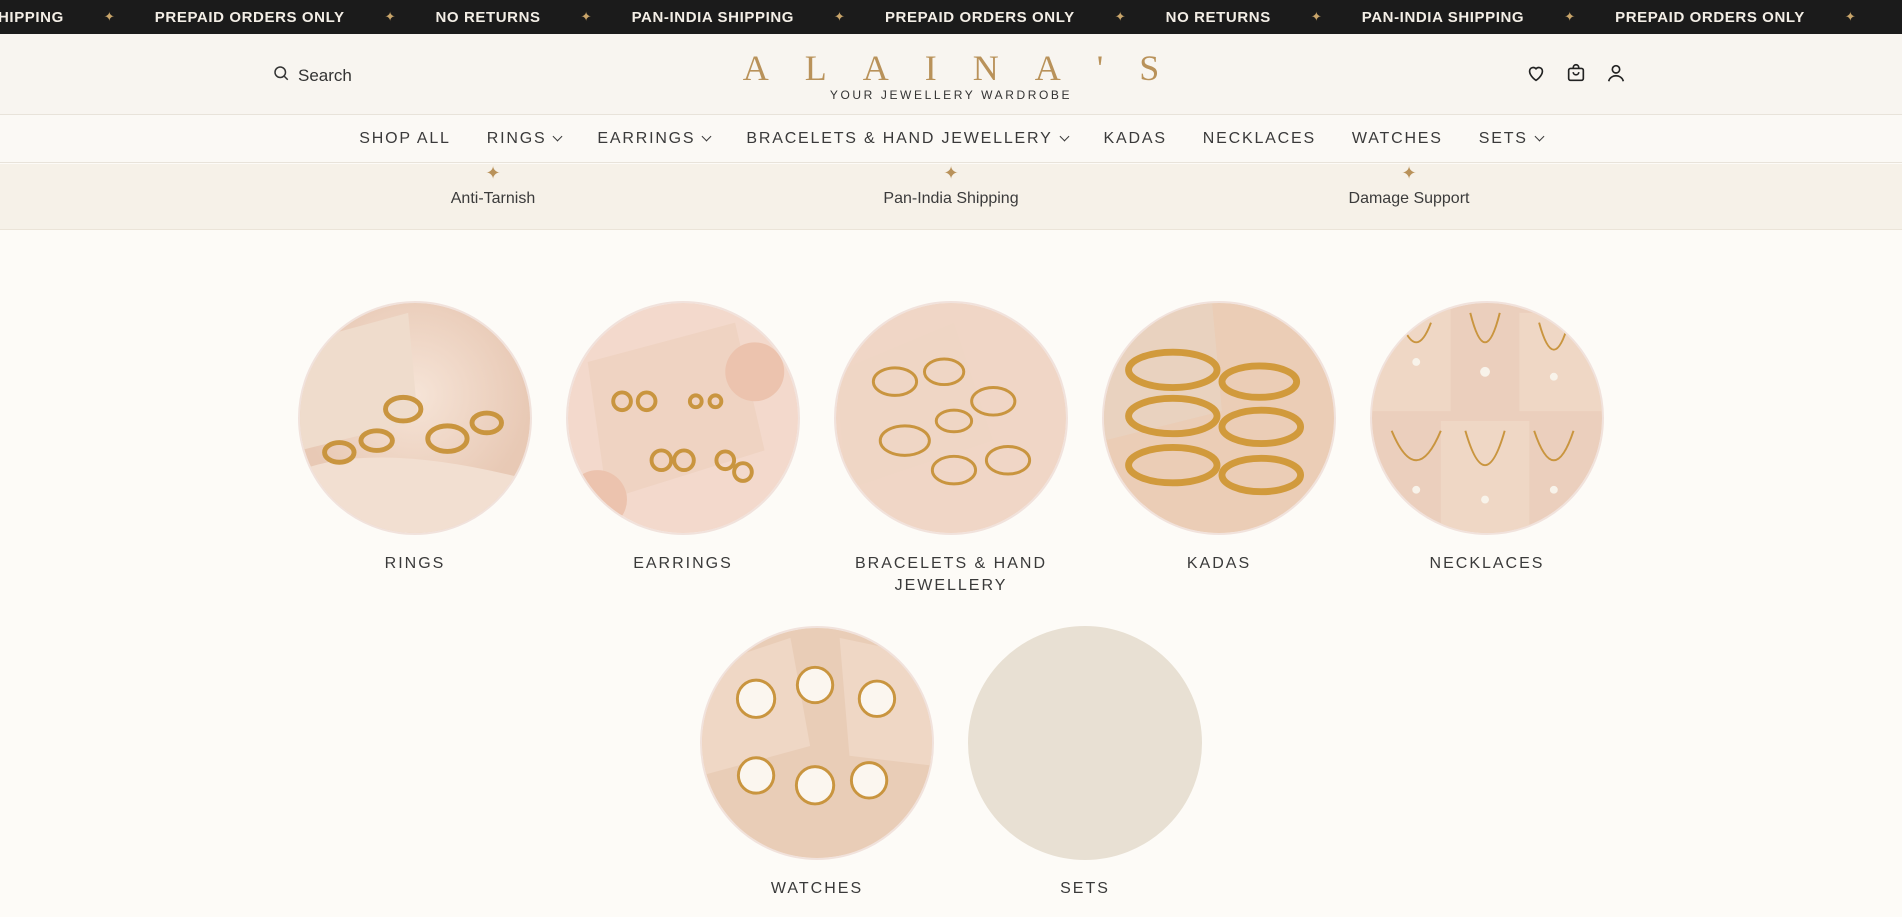  I want to click on site-logo: ALAINA'S YOUR JEWELLERY WARDROBE, so click(951, 75).